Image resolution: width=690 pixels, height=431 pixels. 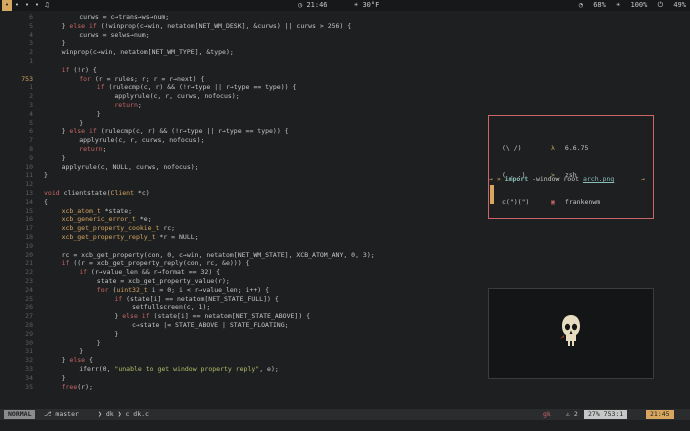 What do you see at coordinates (114, 34) in the screenshot?
I see `code-text: curws = selws→num;` at bounding box center [114, 34].